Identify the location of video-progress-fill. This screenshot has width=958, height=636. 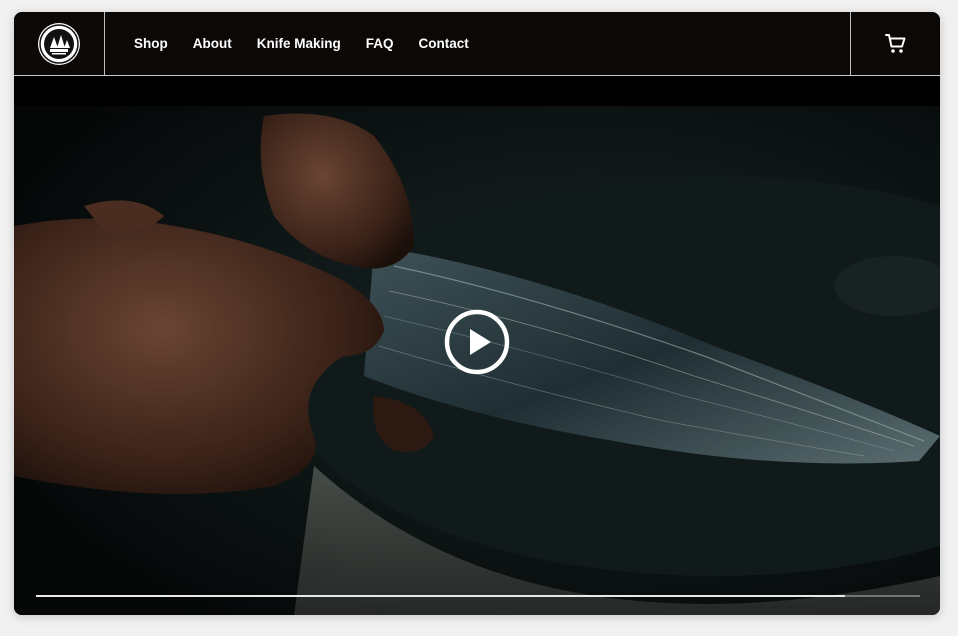
(440, 596).